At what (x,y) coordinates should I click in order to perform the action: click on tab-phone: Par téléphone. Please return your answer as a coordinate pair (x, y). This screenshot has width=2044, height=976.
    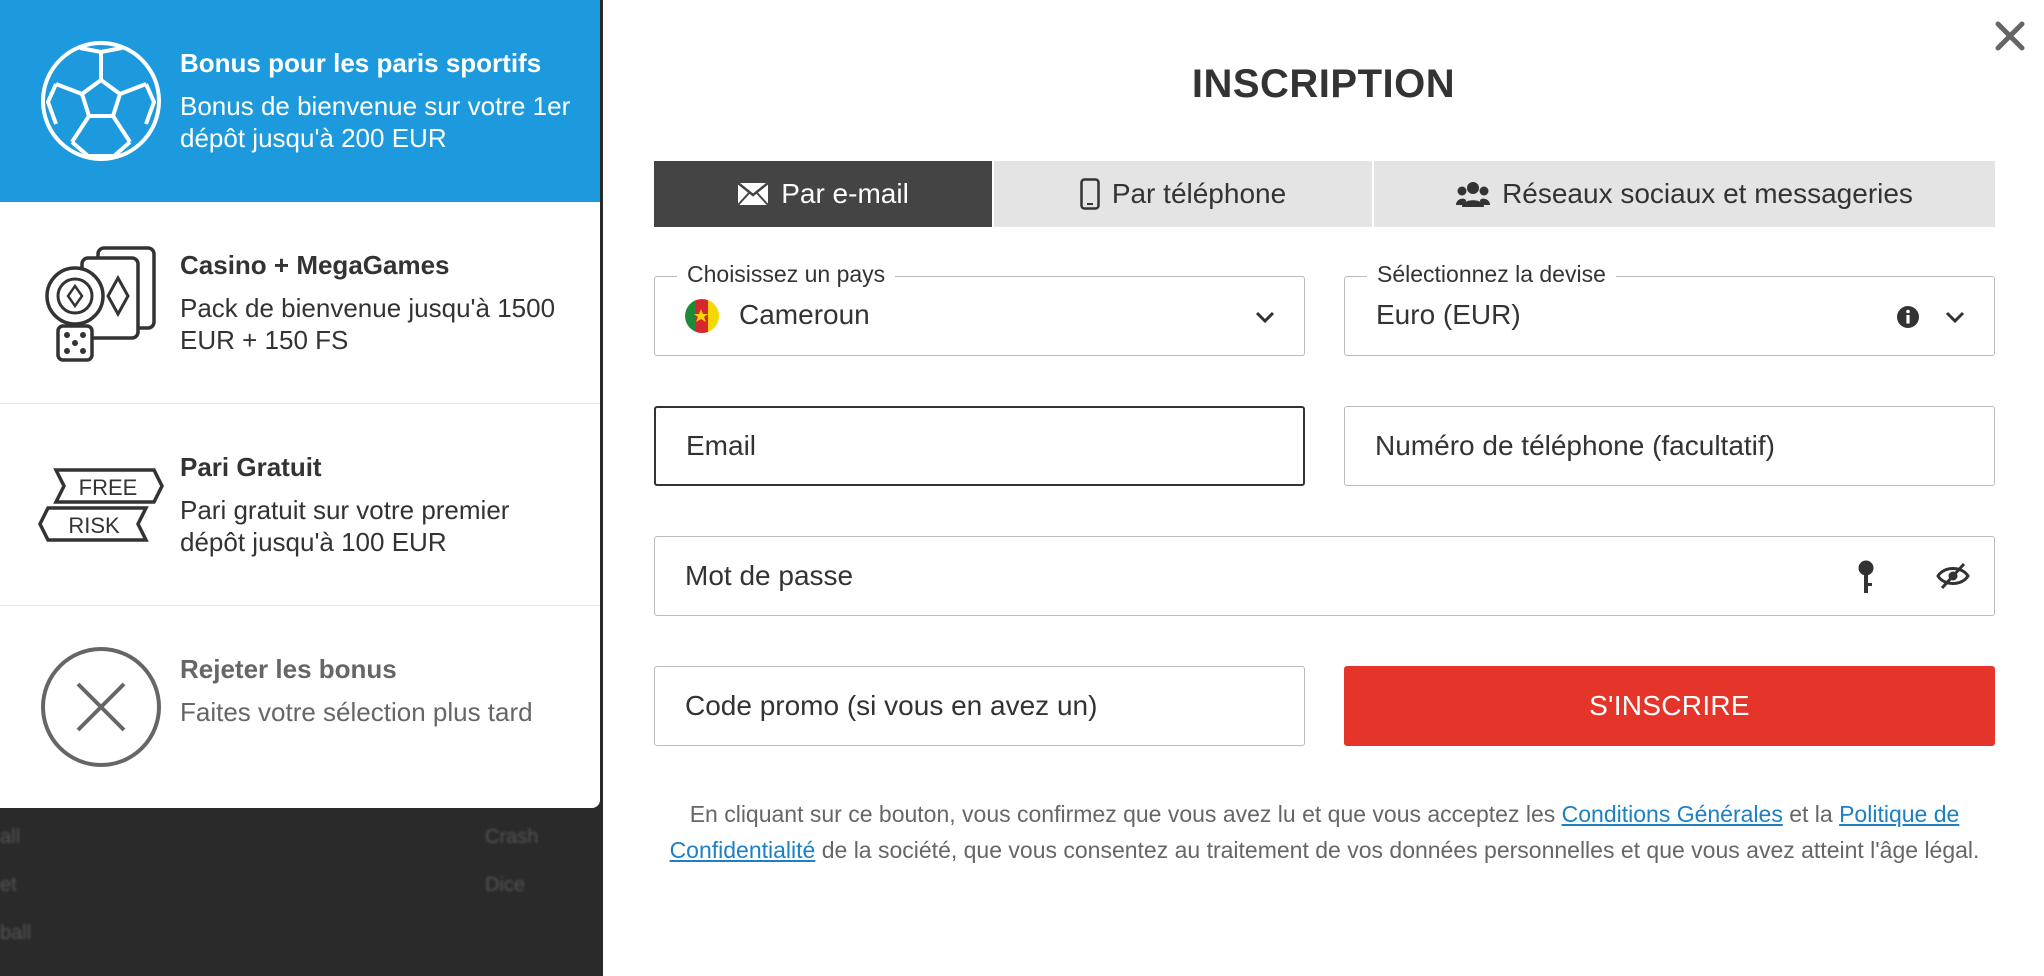
    Looking at the image, I should click on (1184, 194).